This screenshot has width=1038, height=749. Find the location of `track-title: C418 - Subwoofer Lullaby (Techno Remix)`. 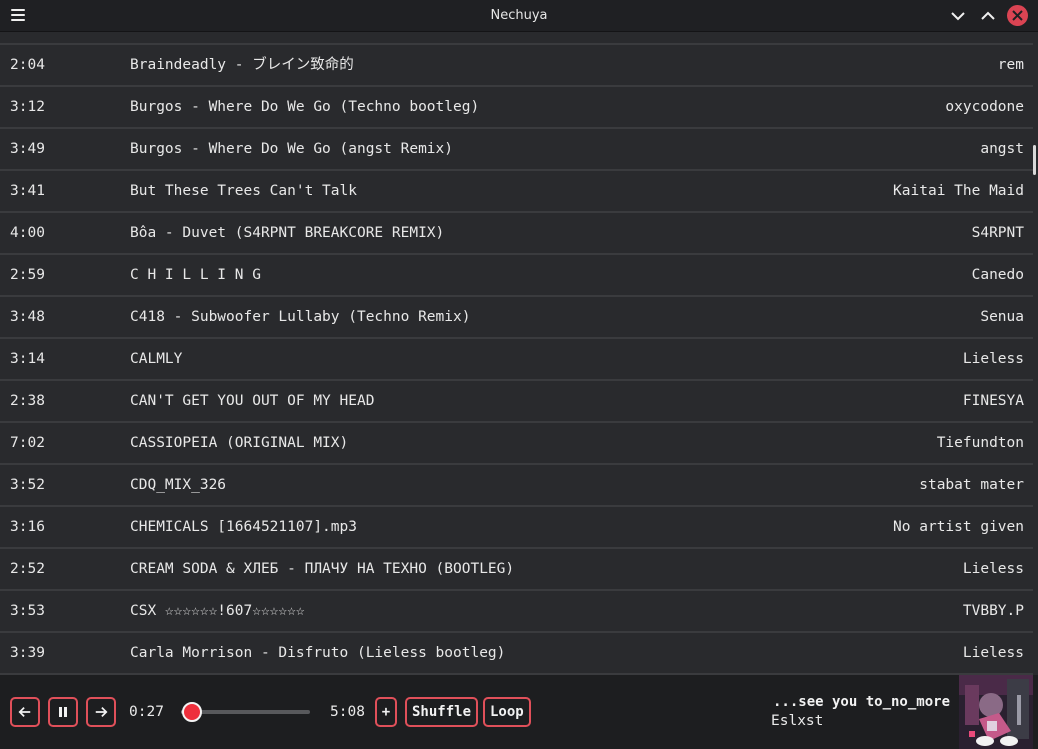

track-title: C418 - Subwoofer Lullaby (Techno Remix) is located at coordinates (300, 317).